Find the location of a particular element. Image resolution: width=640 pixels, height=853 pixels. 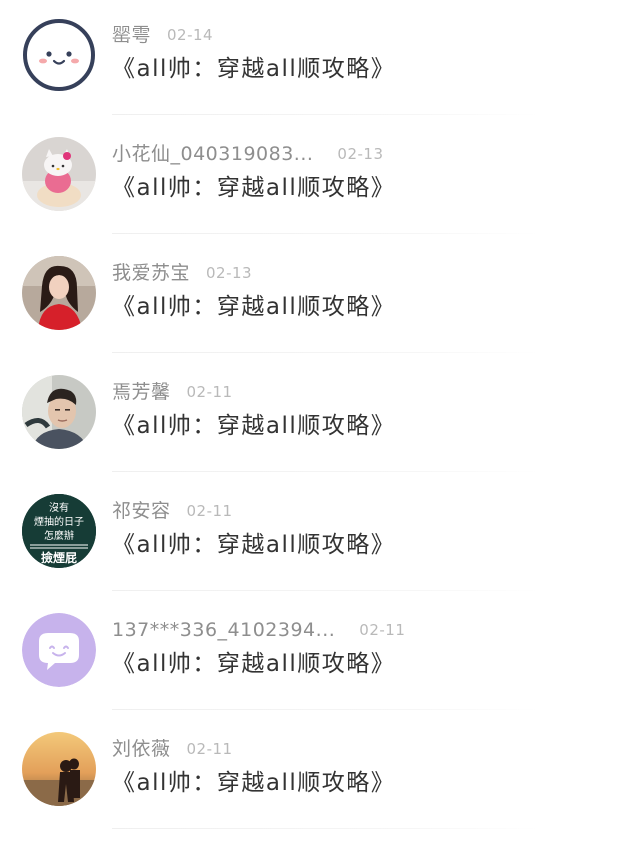

smiley-face-avatar-icon is located at coordinates (59, 55).